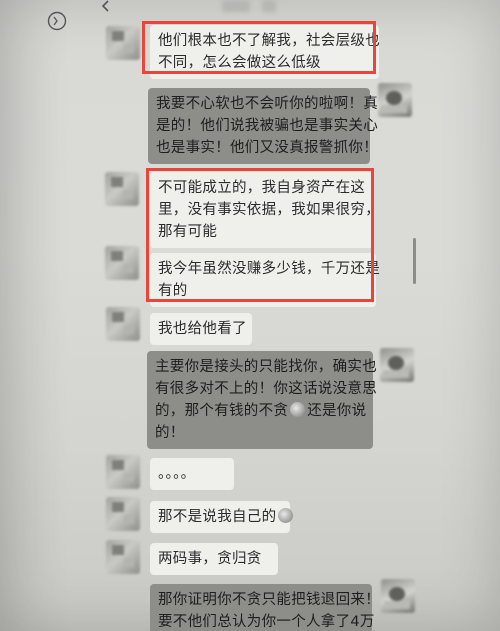  What do you see at coordinates (210, 559) in the screenshot?
I see `message-text: 两码事，贪归贪` at bounding box center [210, 559].